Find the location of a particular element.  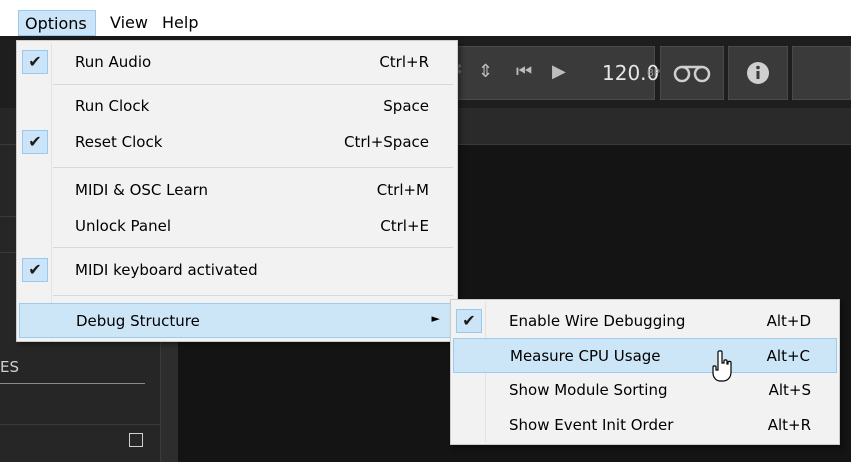

menu-help-label: Help is located at coordinates (180, 22).